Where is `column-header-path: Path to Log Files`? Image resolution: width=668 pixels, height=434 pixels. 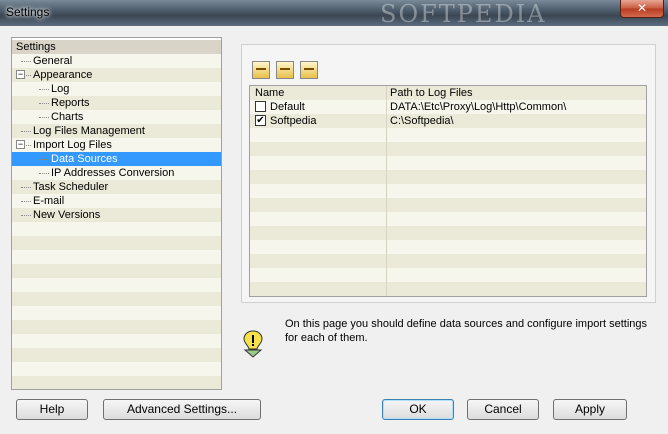
column-header-path: Path to Log Files is located at coordinates (431, 93).